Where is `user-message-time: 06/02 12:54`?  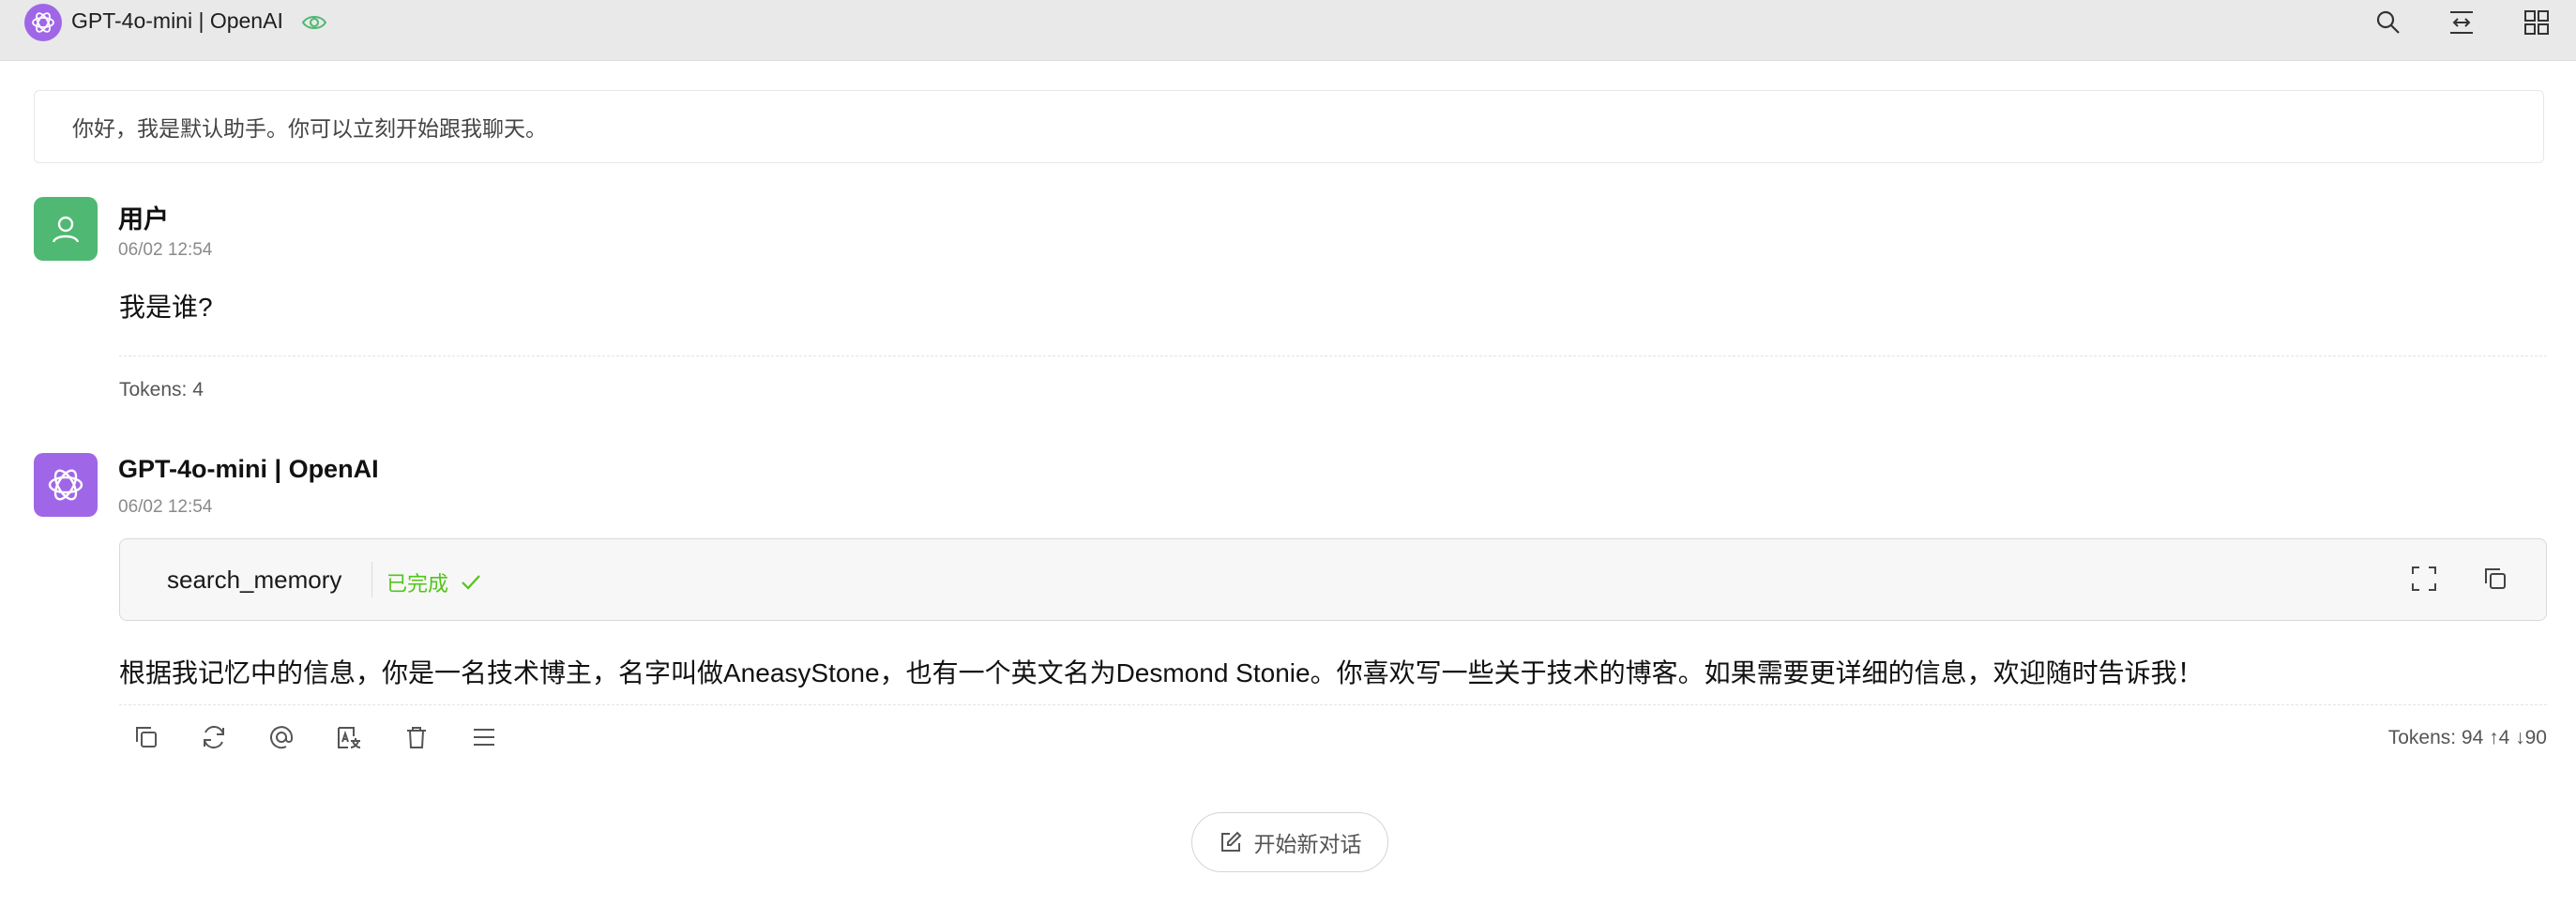 user-message-time: 06/02 12:54 is located at coordinates (165, 250).